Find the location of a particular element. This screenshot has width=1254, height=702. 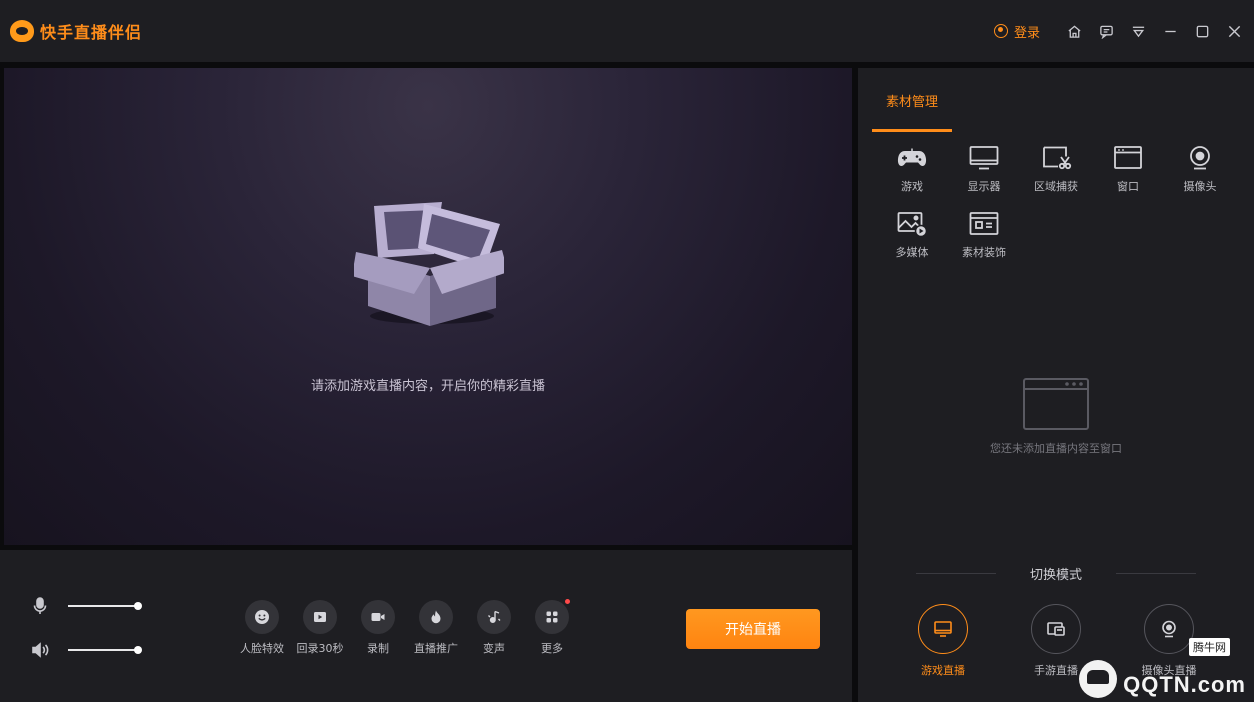

mode-label: 手游直播 is located at coordinates (1056, 670).